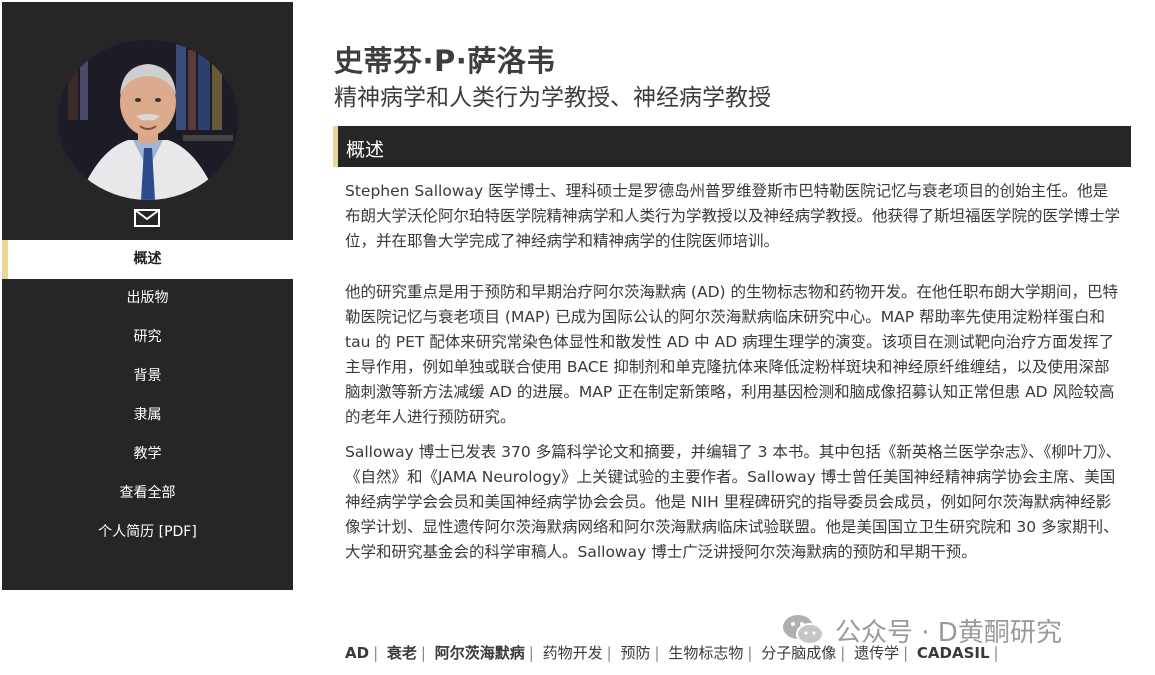 The width and height of the screenshot is (1155, 675). What do you see at coordinates (635, 653) in the screenshot?
I see `tag-link: 预防` at bounding box center [635, 653].